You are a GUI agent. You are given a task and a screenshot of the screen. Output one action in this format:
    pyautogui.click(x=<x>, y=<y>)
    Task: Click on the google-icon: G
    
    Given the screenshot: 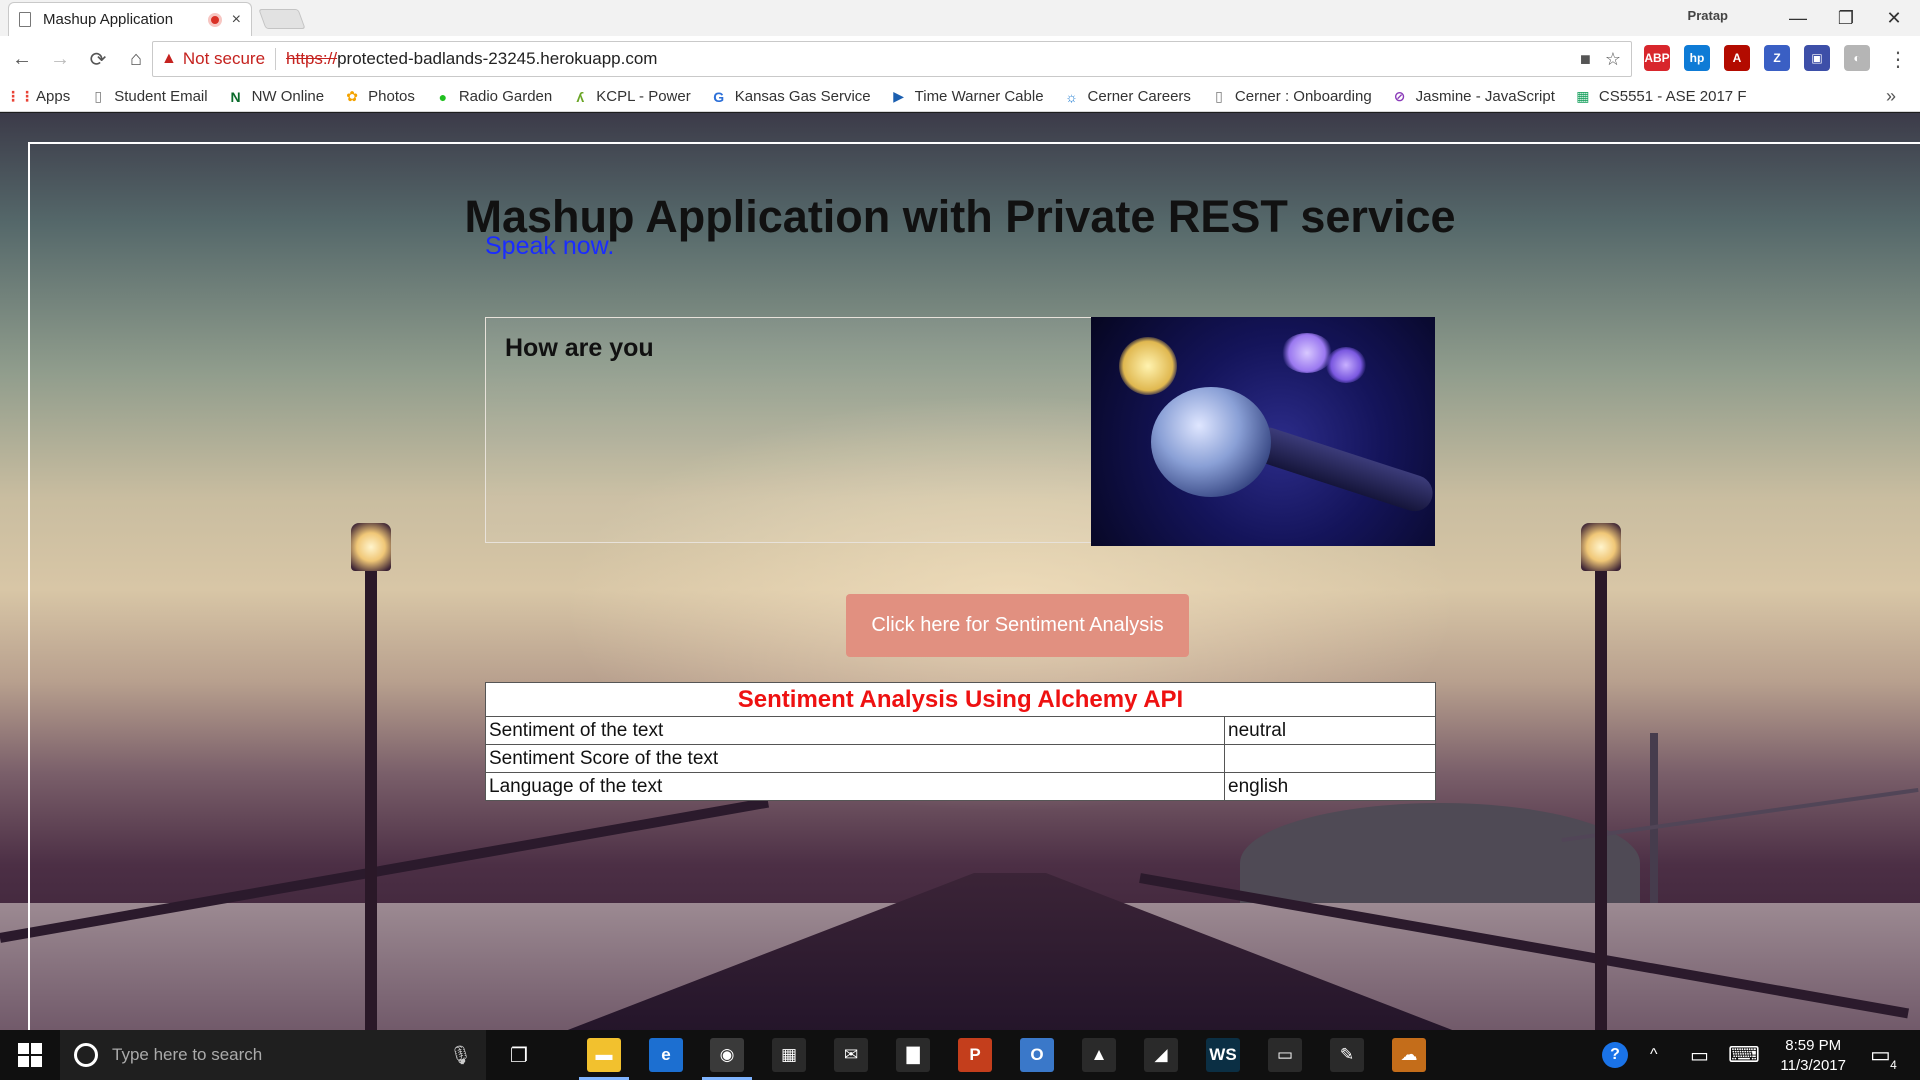 What is the action you would take?
    pyautogui.click(x=719, y=96)
    